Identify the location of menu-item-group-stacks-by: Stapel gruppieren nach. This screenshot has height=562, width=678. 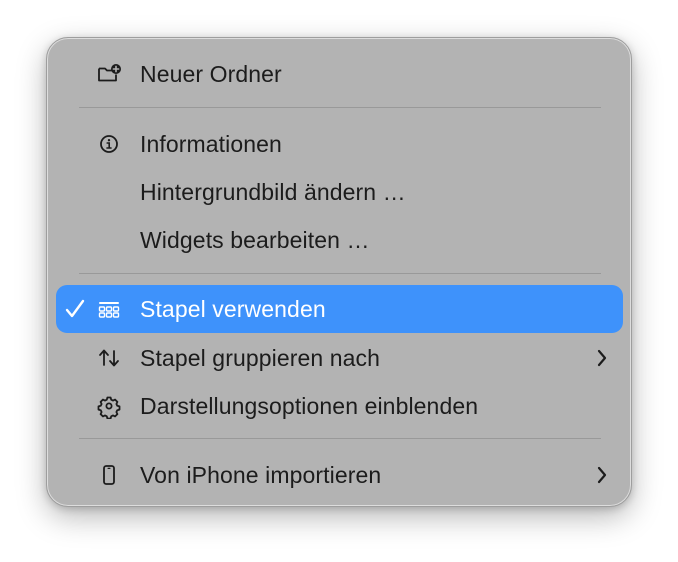
(339, 358).